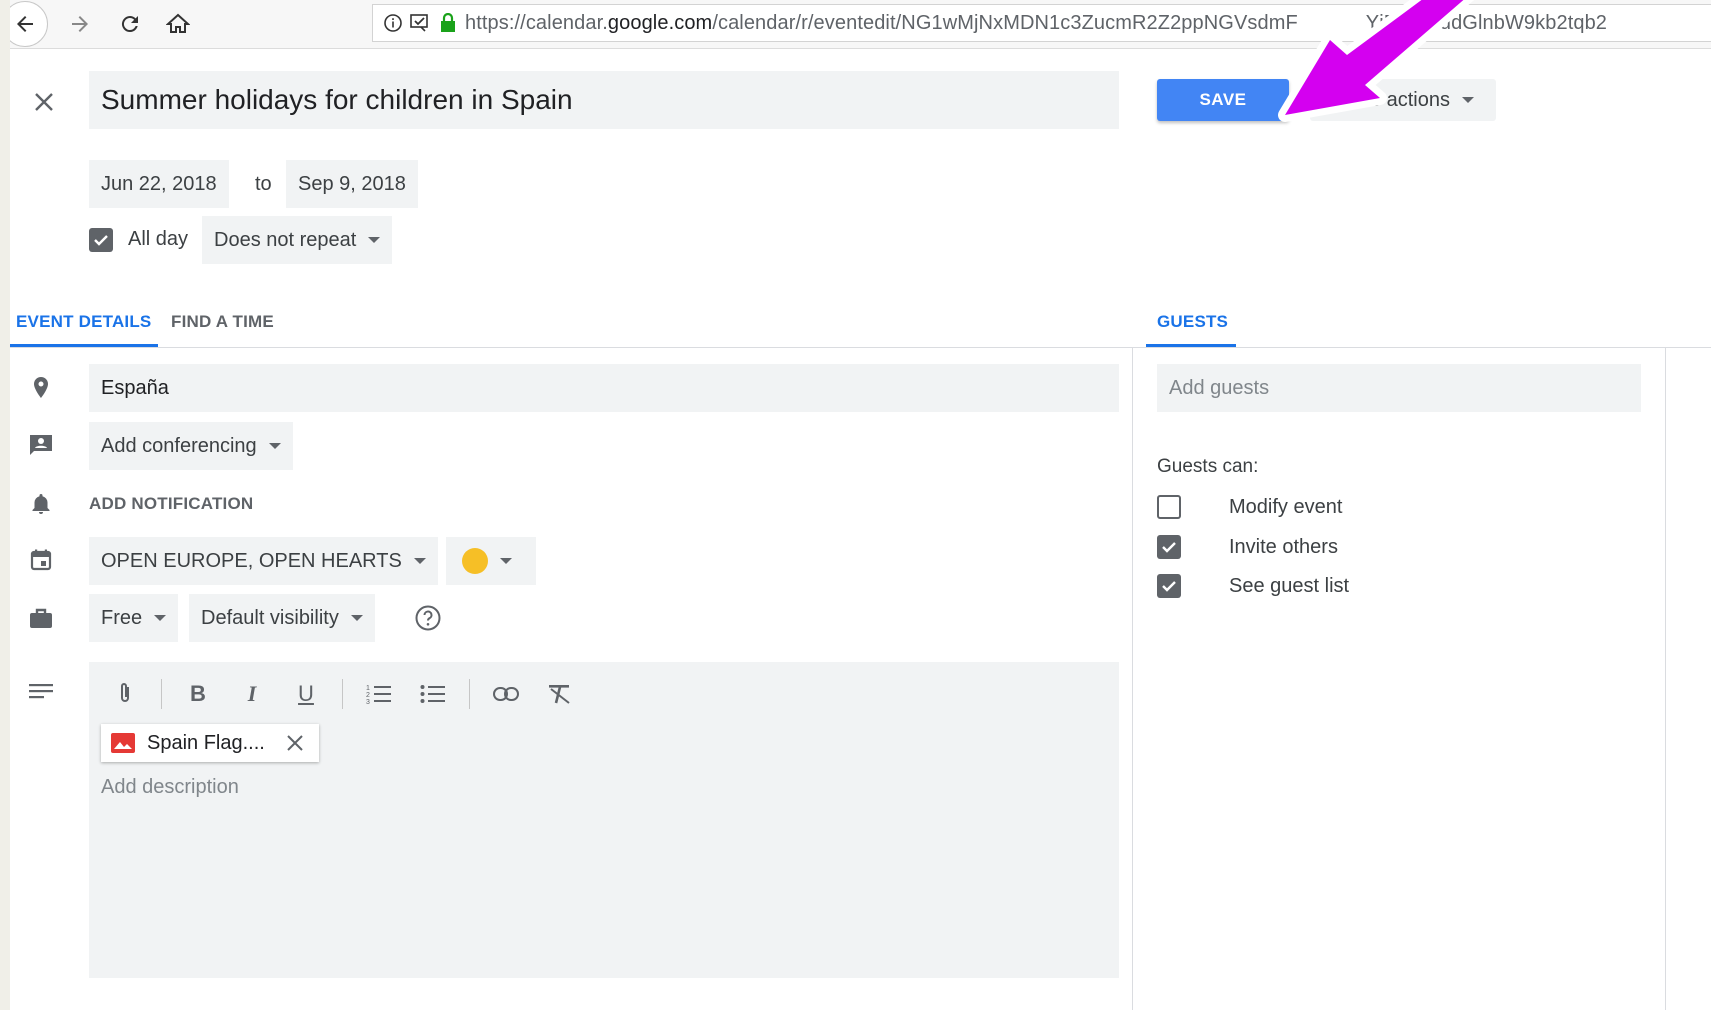  I want to click on event-color-dropdown, so click(491, 561).